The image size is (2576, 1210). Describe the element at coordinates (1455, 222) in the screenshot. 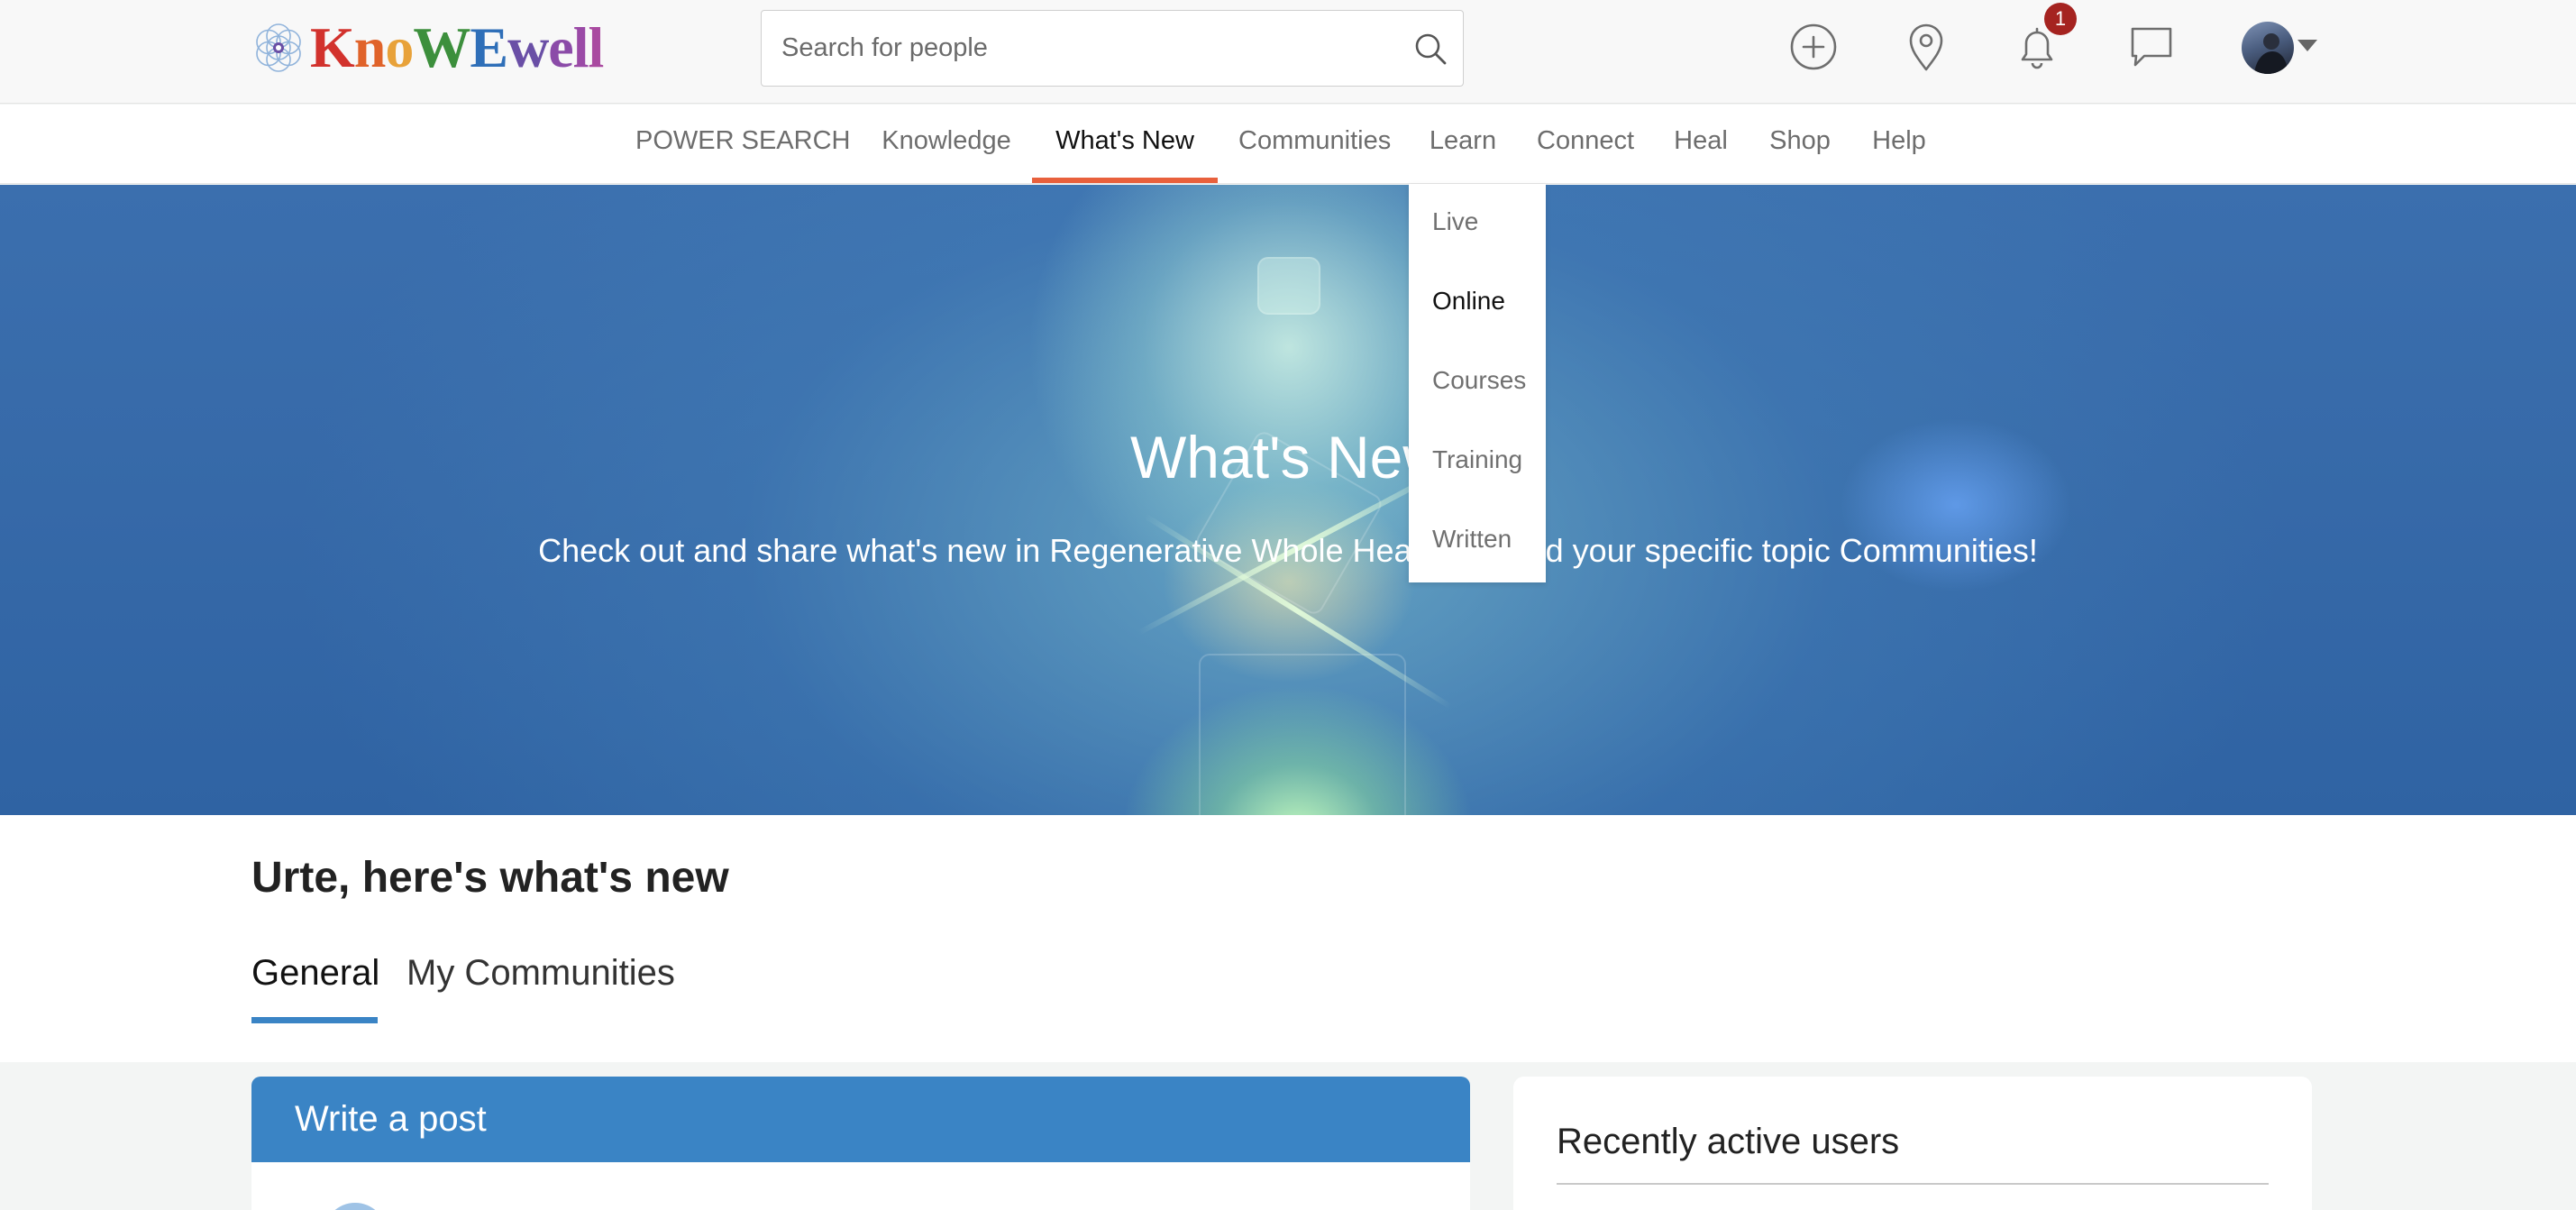

I see `menu-item-live: Live` at that location.